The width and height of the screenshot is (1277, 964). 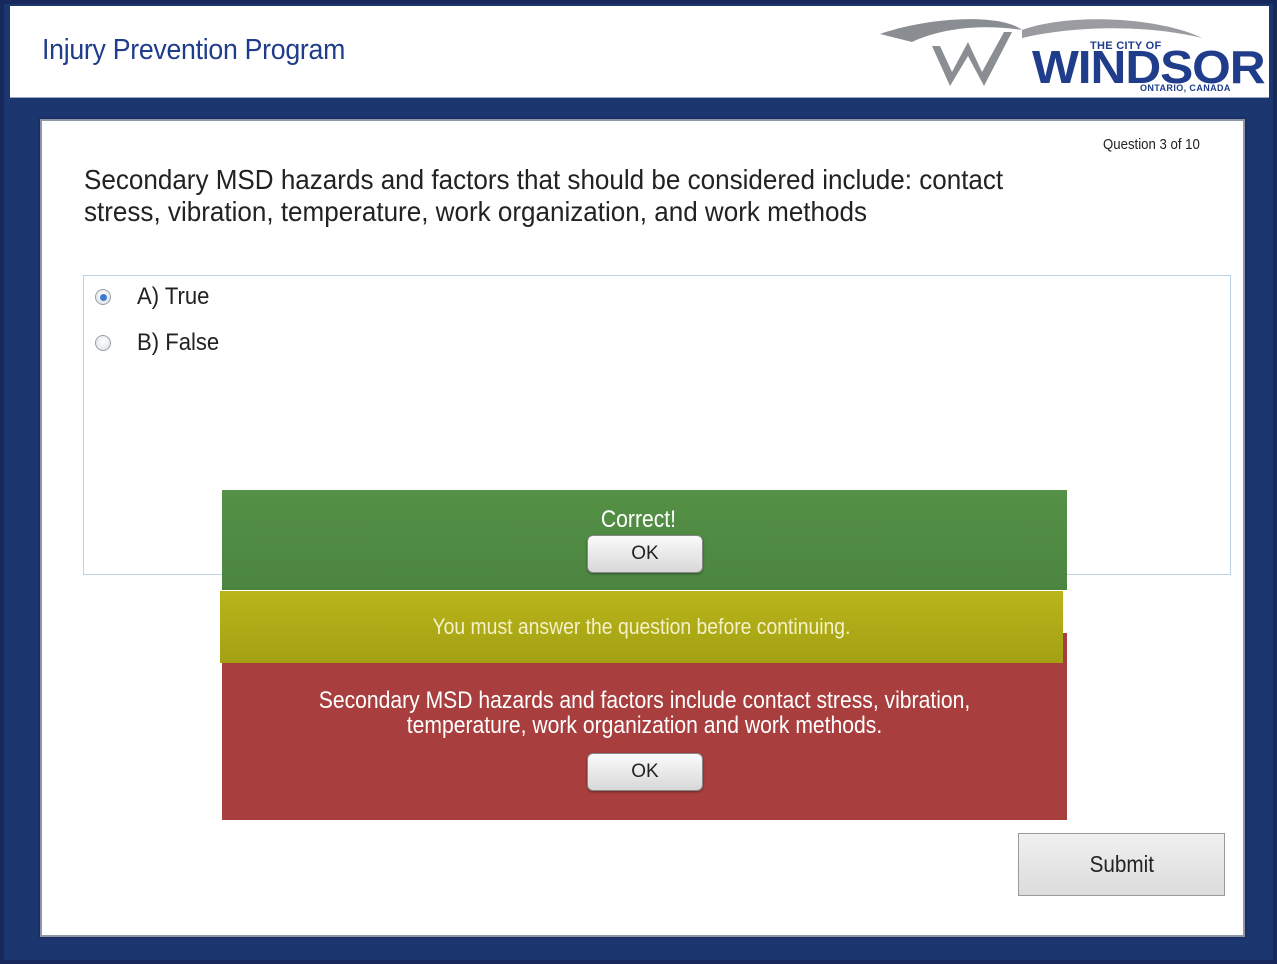 I want to click on question-counter: Question 3 of 10, so click(x=1151, y=144).